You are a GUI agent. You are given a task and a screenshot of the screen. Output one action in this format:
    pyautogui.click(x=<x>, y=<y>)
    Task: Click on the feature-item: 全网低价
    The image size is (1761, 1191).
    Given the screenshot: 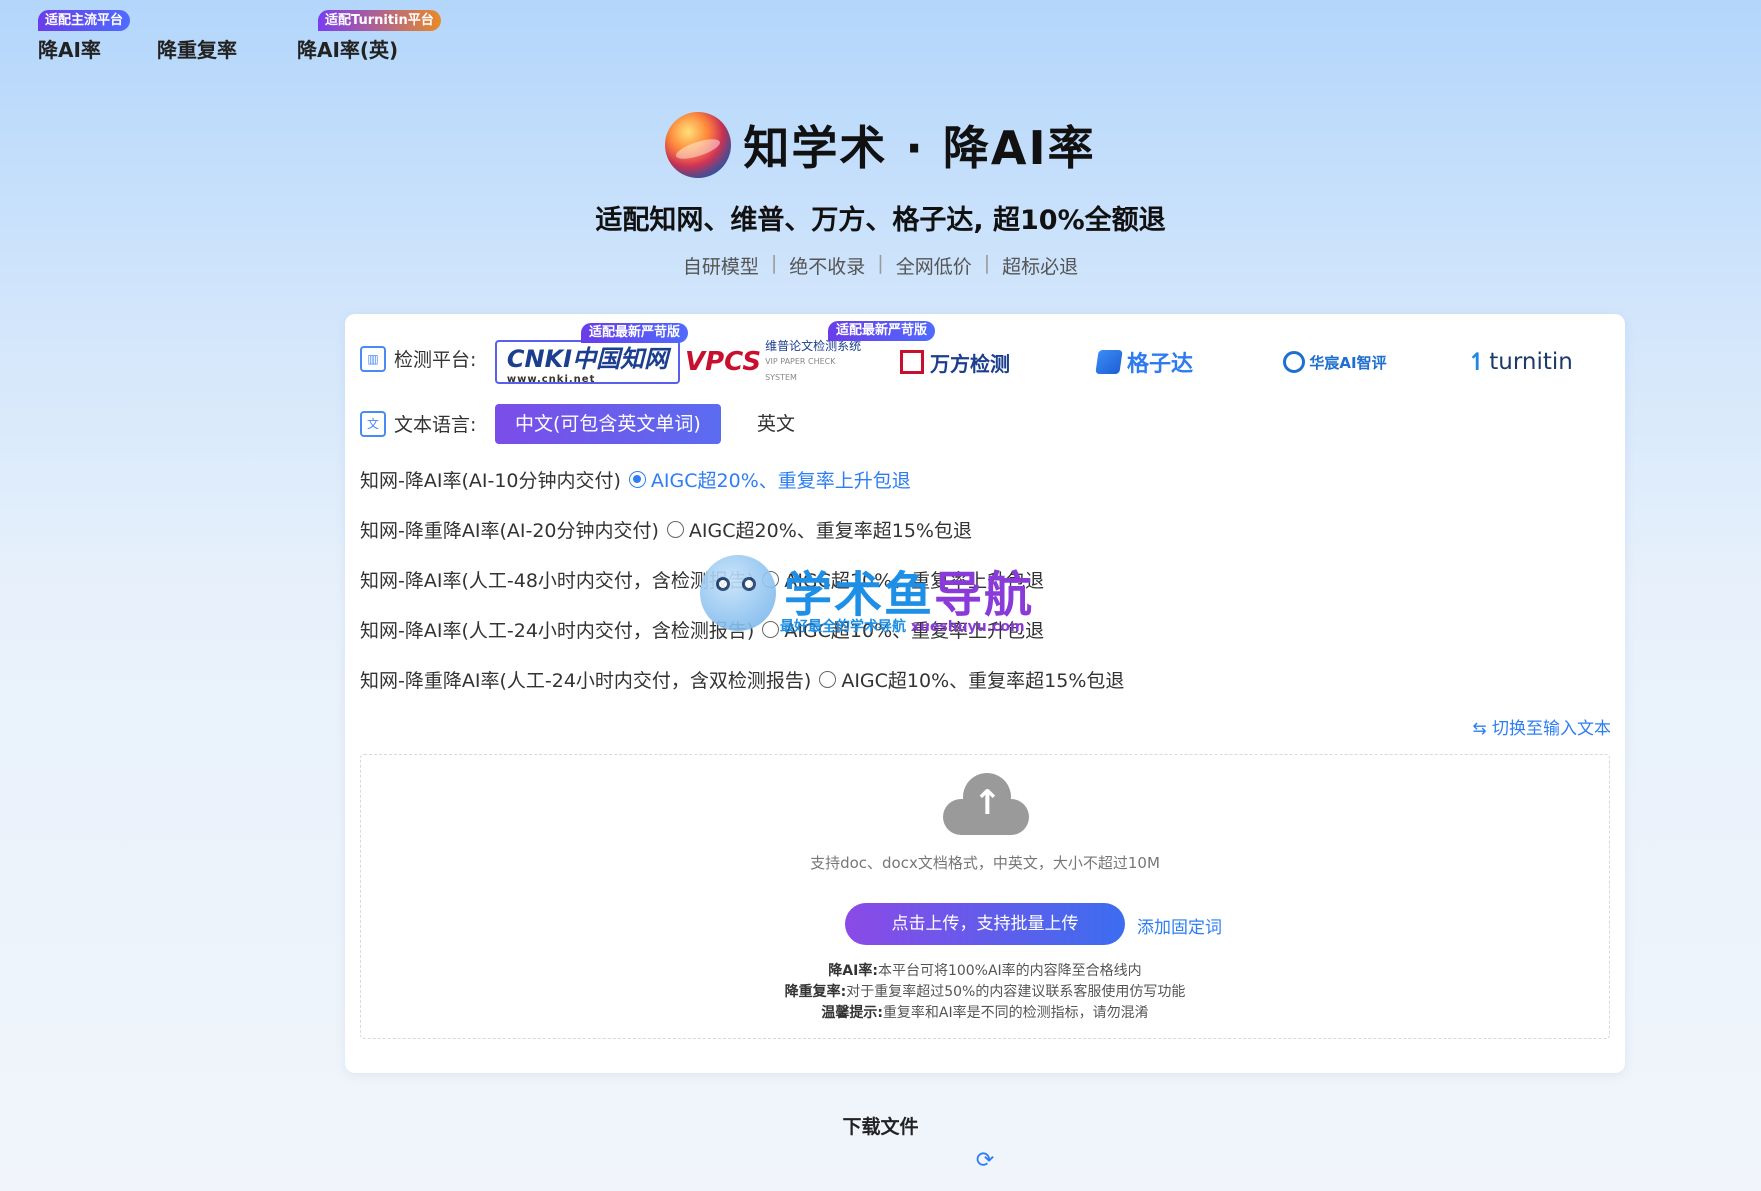 What is the action you would take?
    pyautogui.click(x=933, y=267)
    